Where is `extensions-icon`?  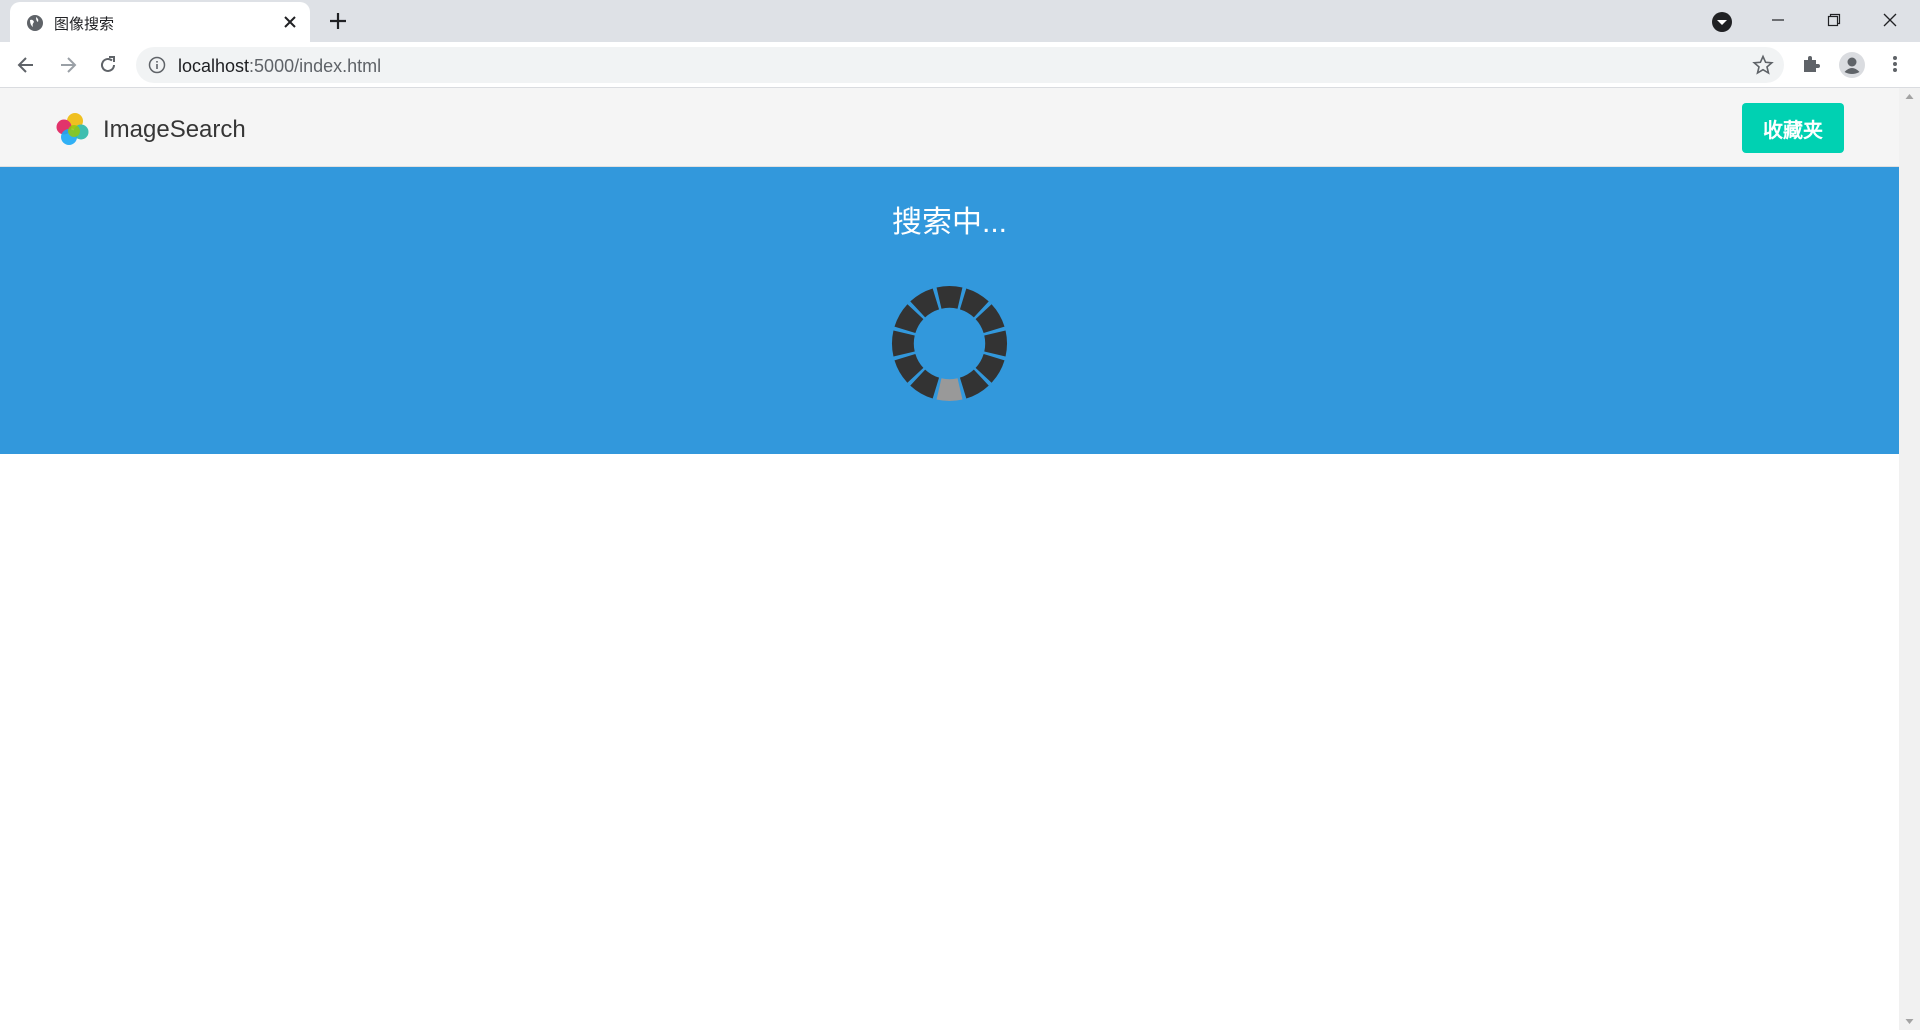 extensions-icon is located at coordinates (1811, 64).